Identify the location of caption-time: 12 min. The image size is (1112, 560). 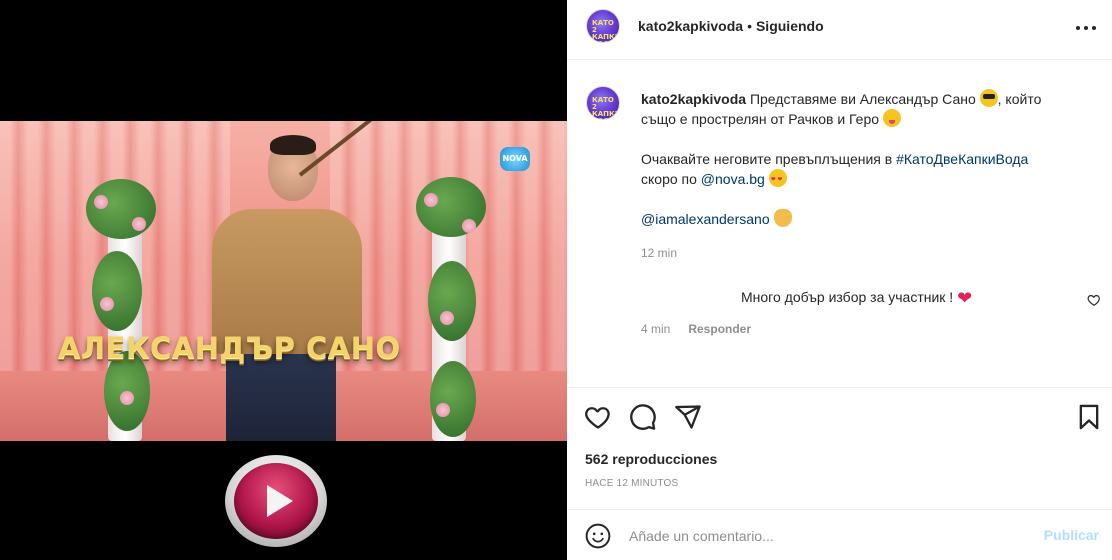
(861, 253).